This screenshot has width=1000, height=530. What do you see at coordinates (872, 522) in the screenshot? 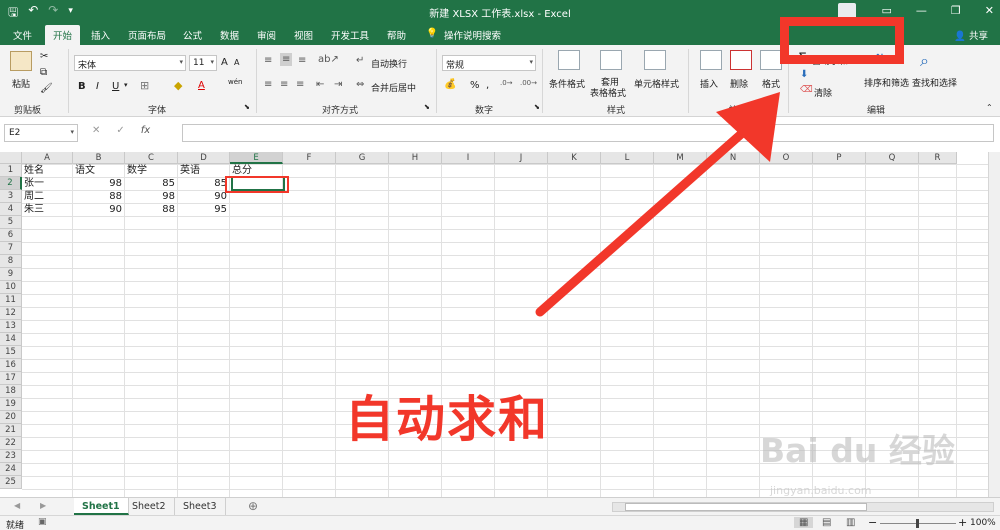
I see `zoom-out-icon: −` at bounding box center [872, 522].